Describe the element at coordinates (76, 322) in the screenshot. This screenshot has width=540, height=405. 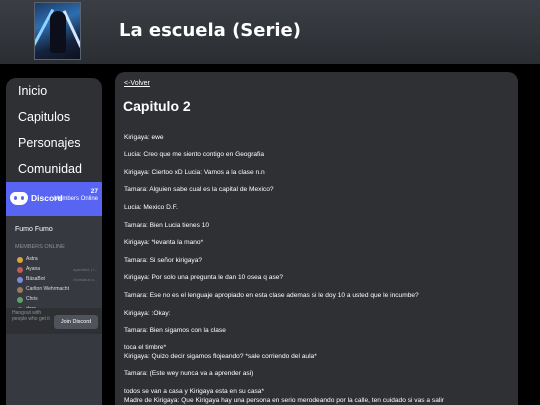
I see `join-discord-button: Join Discord` at that location.